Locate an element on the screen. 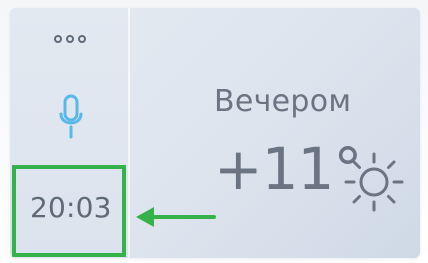 The height and width of the screenshot is (263, 428). time-display: 20:03 is located at coordinates (71, 207).